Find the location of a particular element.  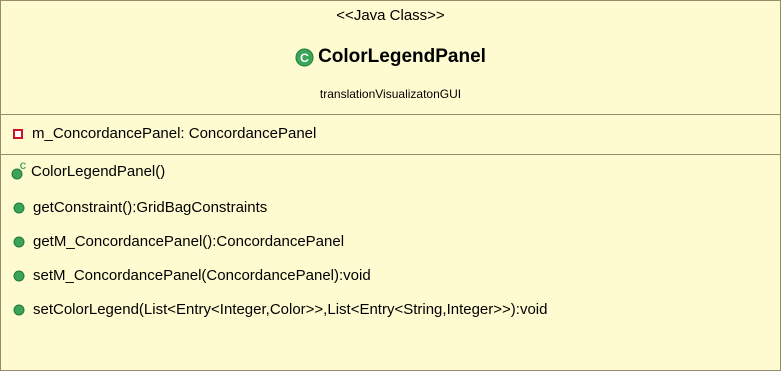

stereotype-label: <<Java Class>> is located at coordinates (390, 15).